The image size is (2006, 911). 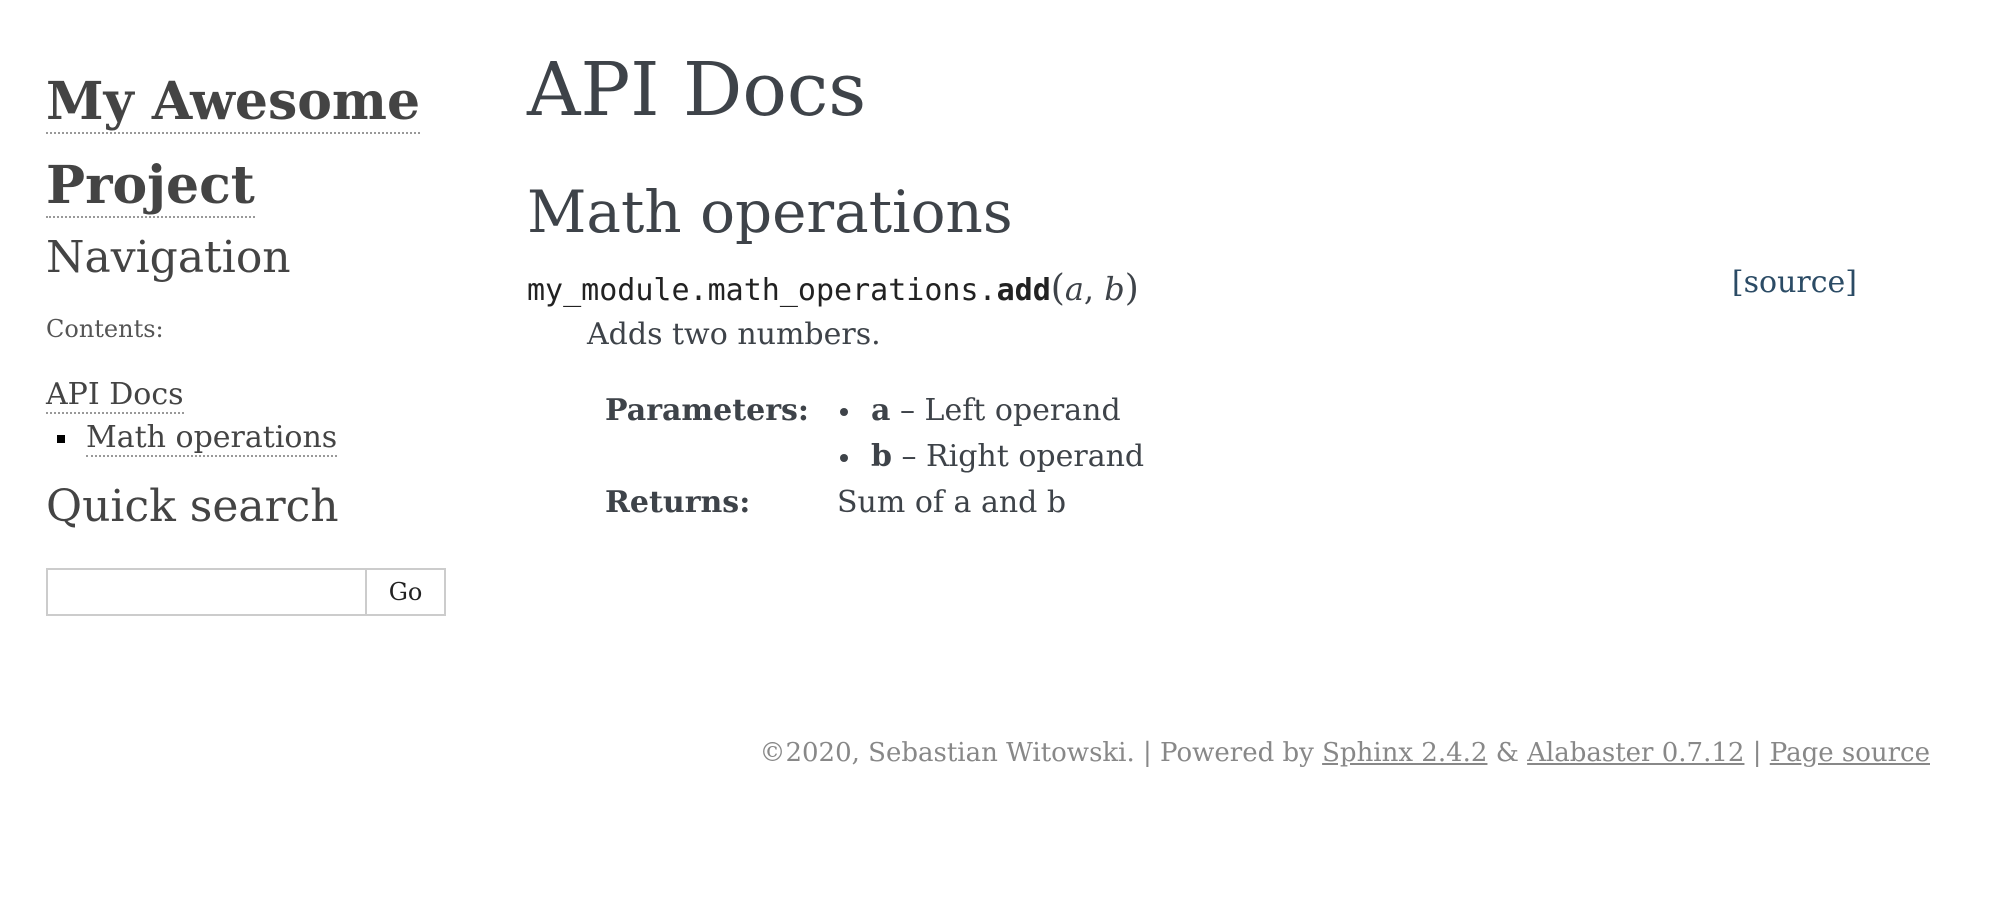 What do you see at coordinates (205, 591) in the screenshot?
I see `search-input` at bounding box center [205, 591].